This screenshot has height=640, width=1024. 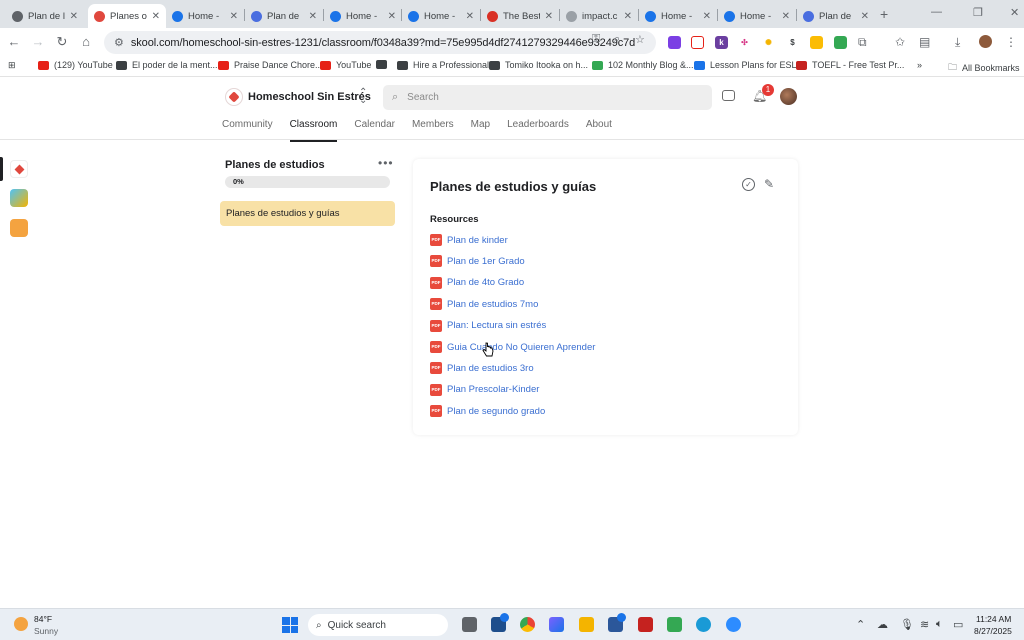 What do you see at coordinates (384, 64) in the screenshot?
I see `bookmark-item` at bounding box center [384, 64].